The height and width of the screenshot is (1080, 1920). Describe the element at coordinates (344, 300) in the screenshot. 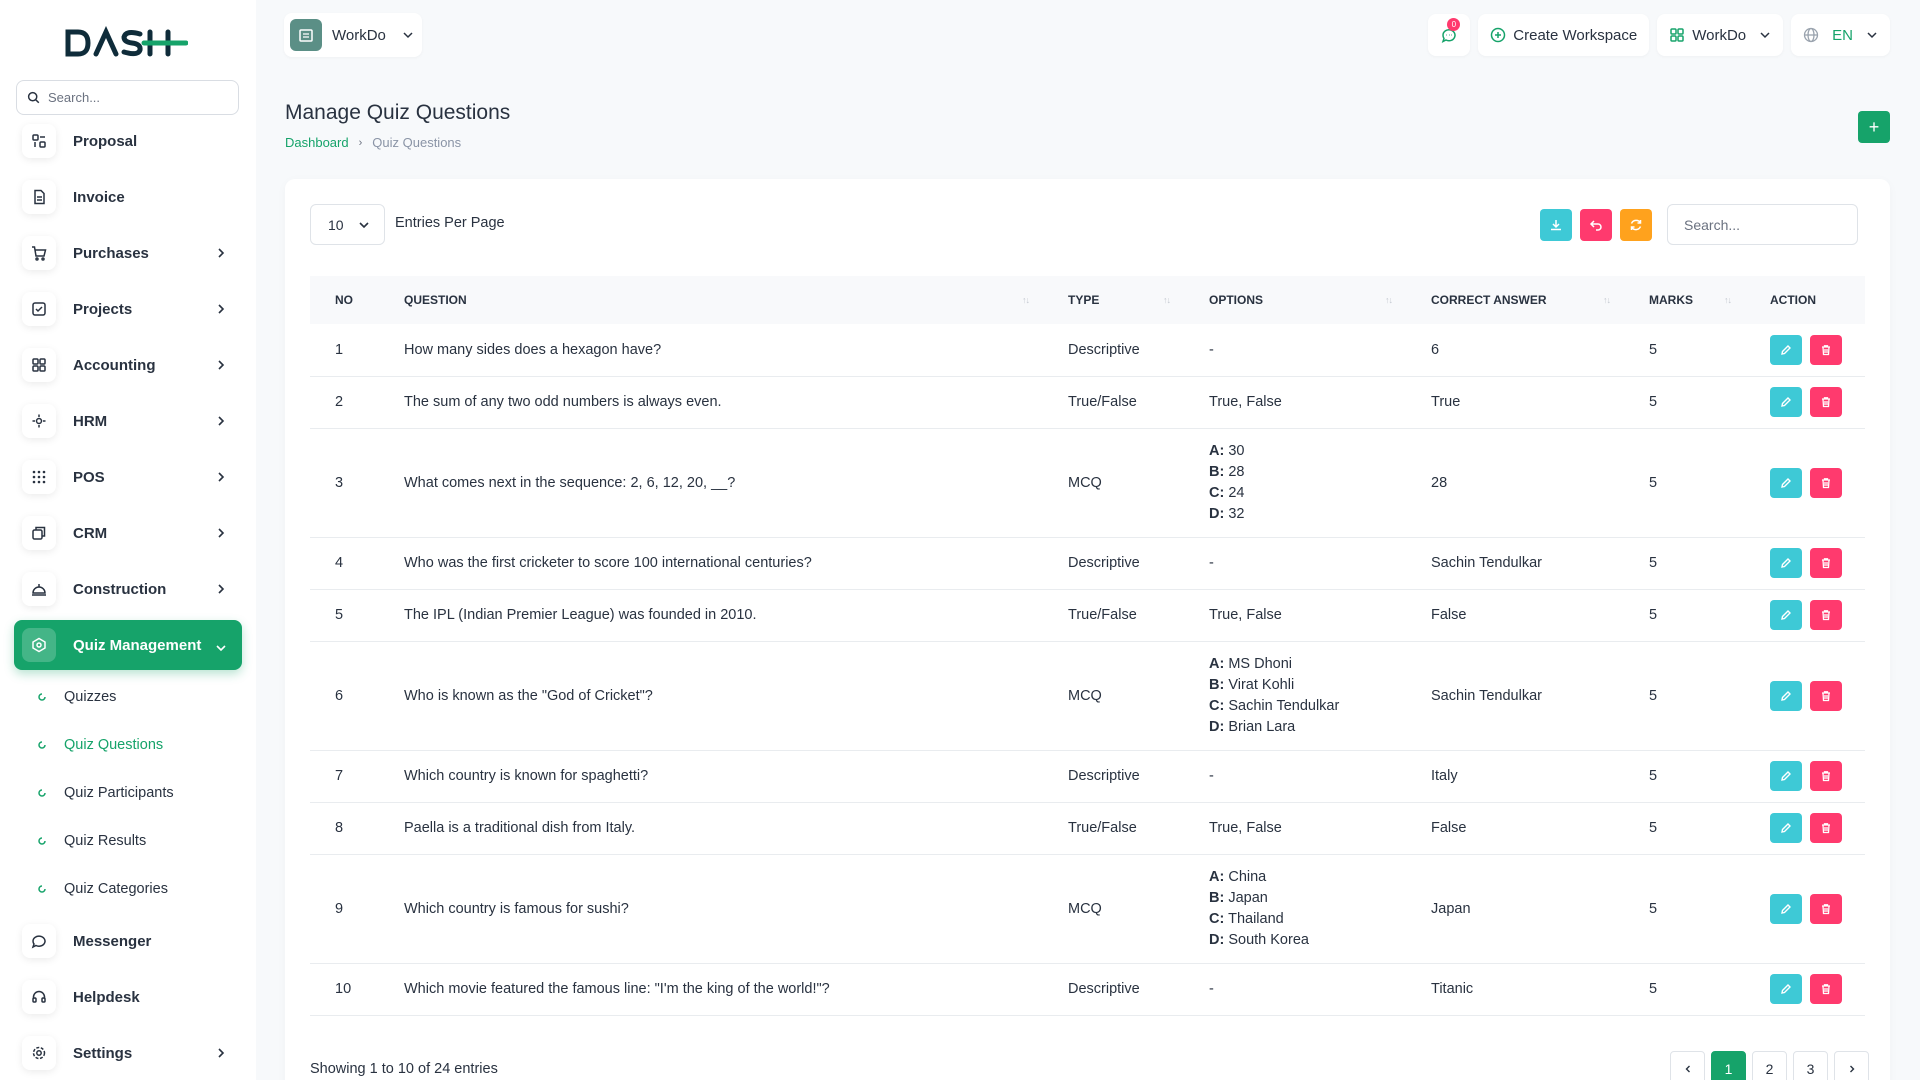

I see `column-header-no: NO` at that location.